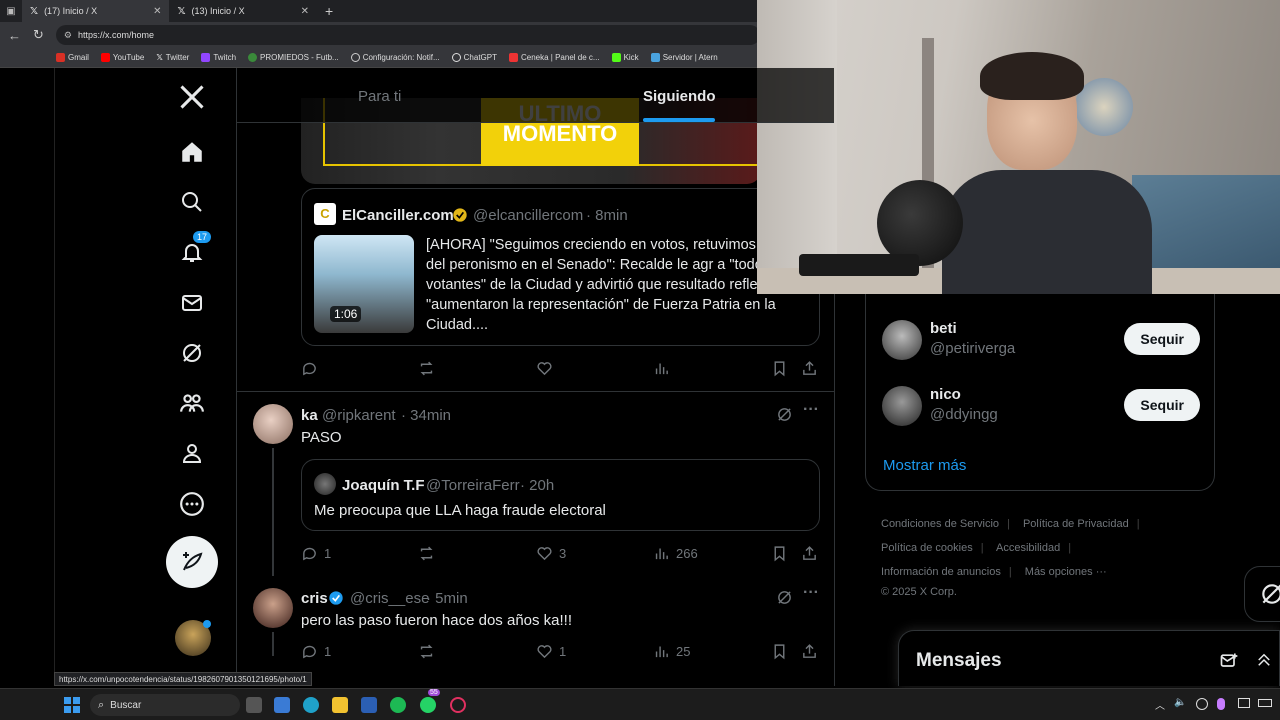 This screenshot has width=1280, height=720. What do you see at coordinates (1089, 658) in the screenshot?
I see `messages-drawer: Mensajes` at bounding box center [1089, 658].